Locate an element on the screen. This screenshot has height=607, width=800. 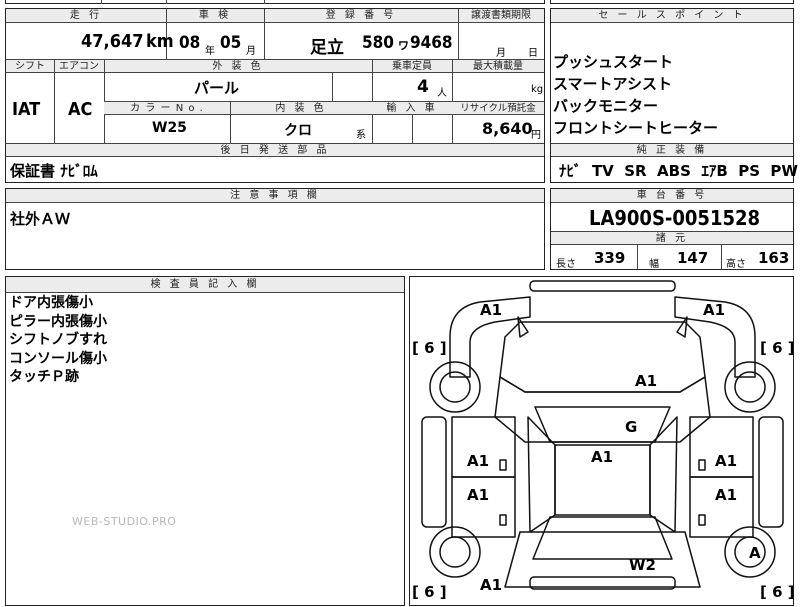
caution-header: 注 意 事 項 欄 is located at coordinates (275, 196).